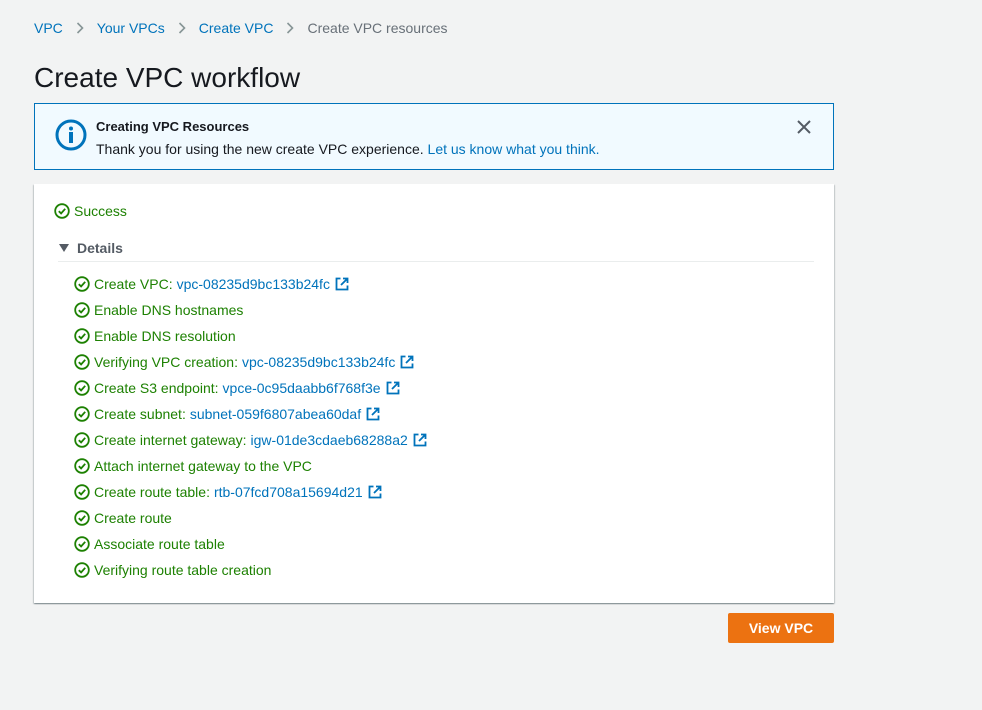 Image resolution: width=982 pixels, height=710 pixels. I want to click on step-label: Enable DNS hostnames, so click(169, 310).